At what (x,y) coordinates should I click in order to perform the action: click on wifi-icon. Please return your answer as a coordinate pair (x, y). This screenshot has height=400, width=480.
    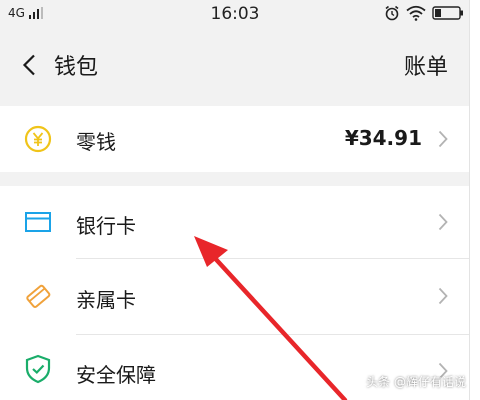
    Looking at the image, I should click on (416, 13).